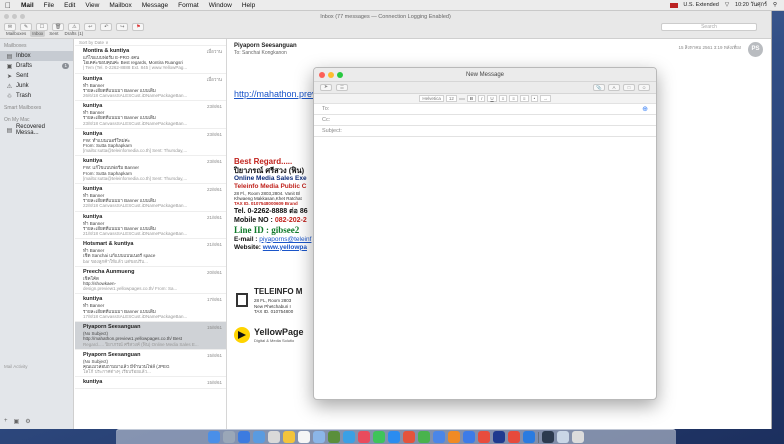  What do you see at coordinates (274, 437) in the screenshot?
I see `calendar-icon` at bounding box center [274, 437].